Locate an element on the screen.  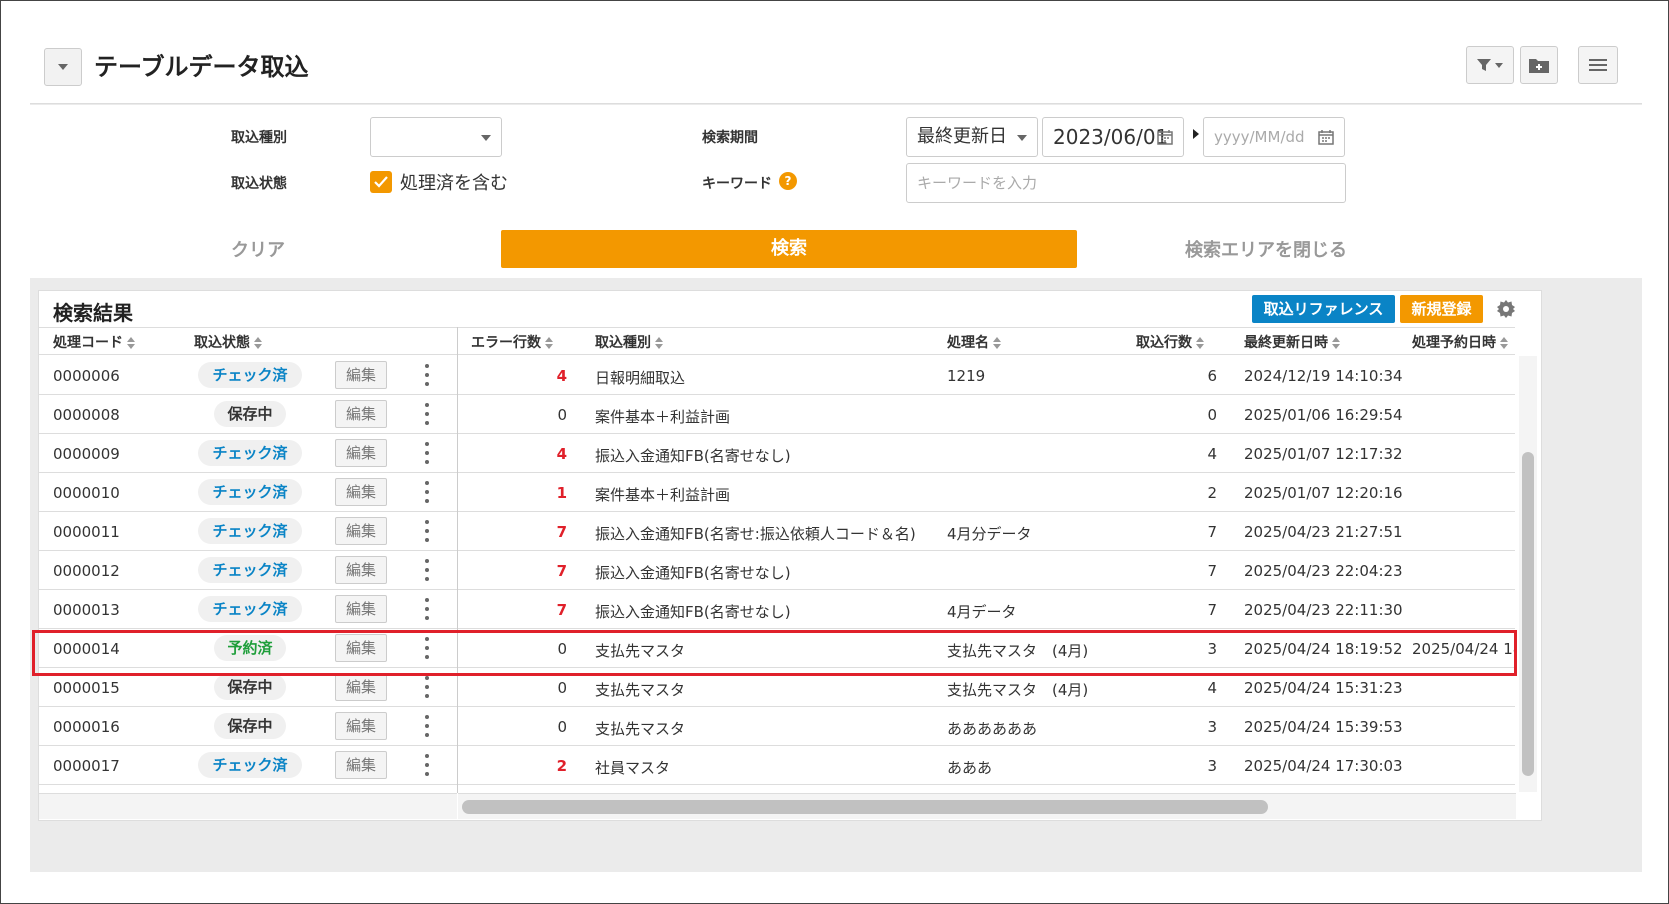
column-header-errors: エラー行数 is located at coordinates (512, 342).